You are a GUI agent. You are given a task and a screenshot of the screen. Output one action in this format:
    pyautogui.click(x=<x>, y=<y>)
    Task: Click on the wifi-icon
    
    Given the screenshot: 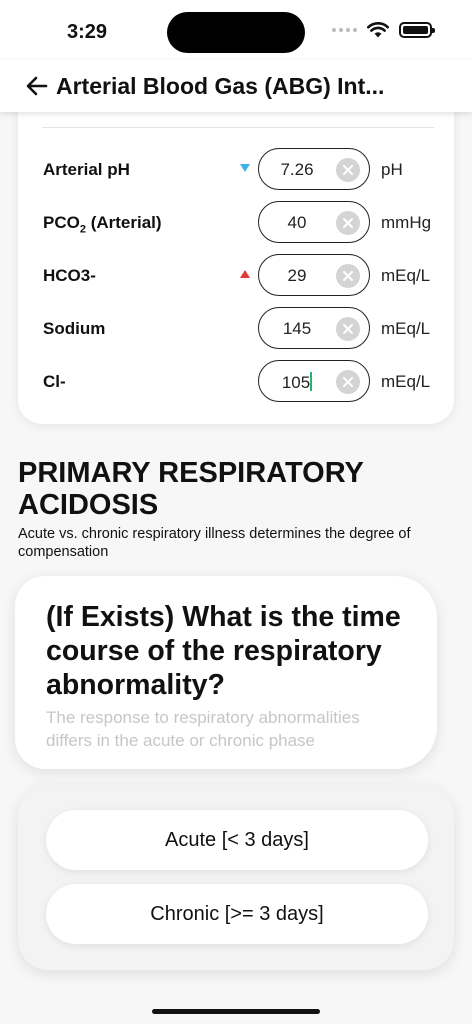 What is the action you would take?
    pyautogui.click(x=378, y=30)
    